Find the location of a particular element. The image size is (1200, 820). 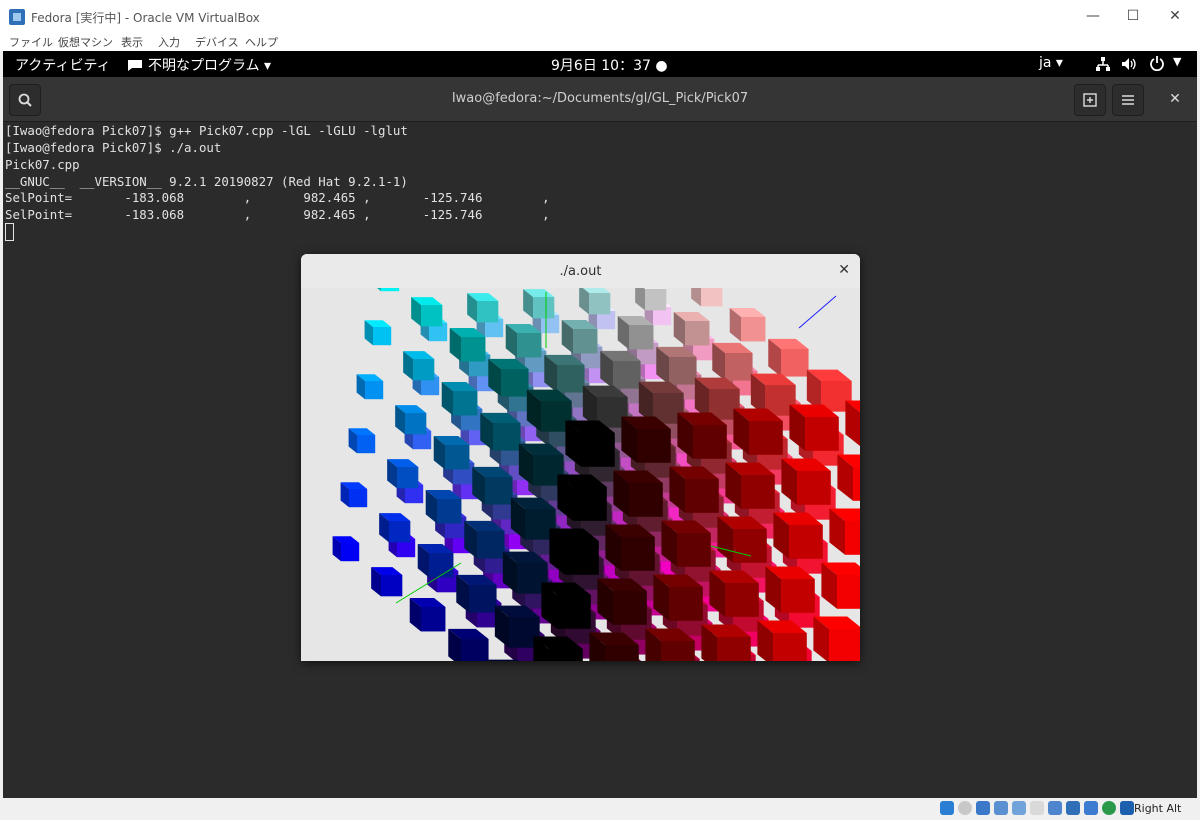

menu-file: ファイル is located at coordinates (31, 42).